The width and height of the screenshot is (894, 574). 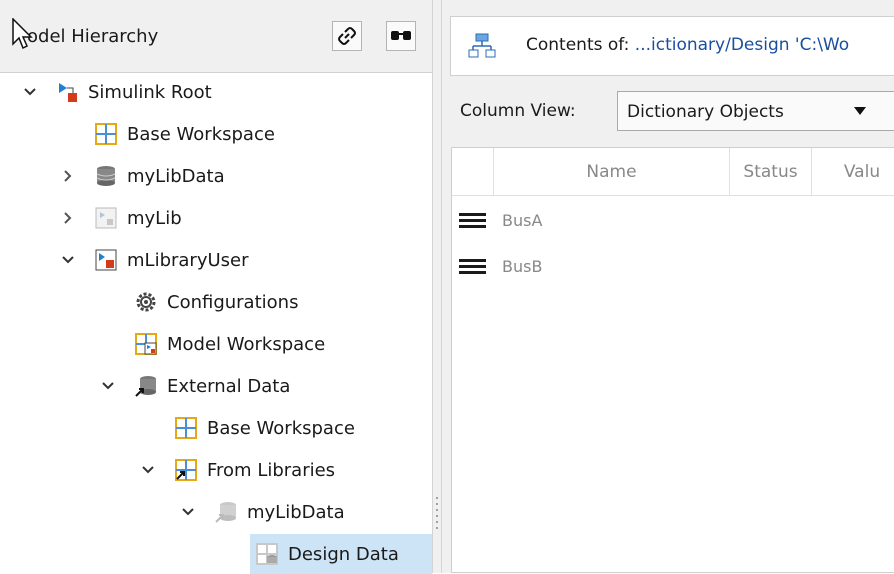 I want to click on tree-item-configurations: Configurations, so click(x=216, y=302).